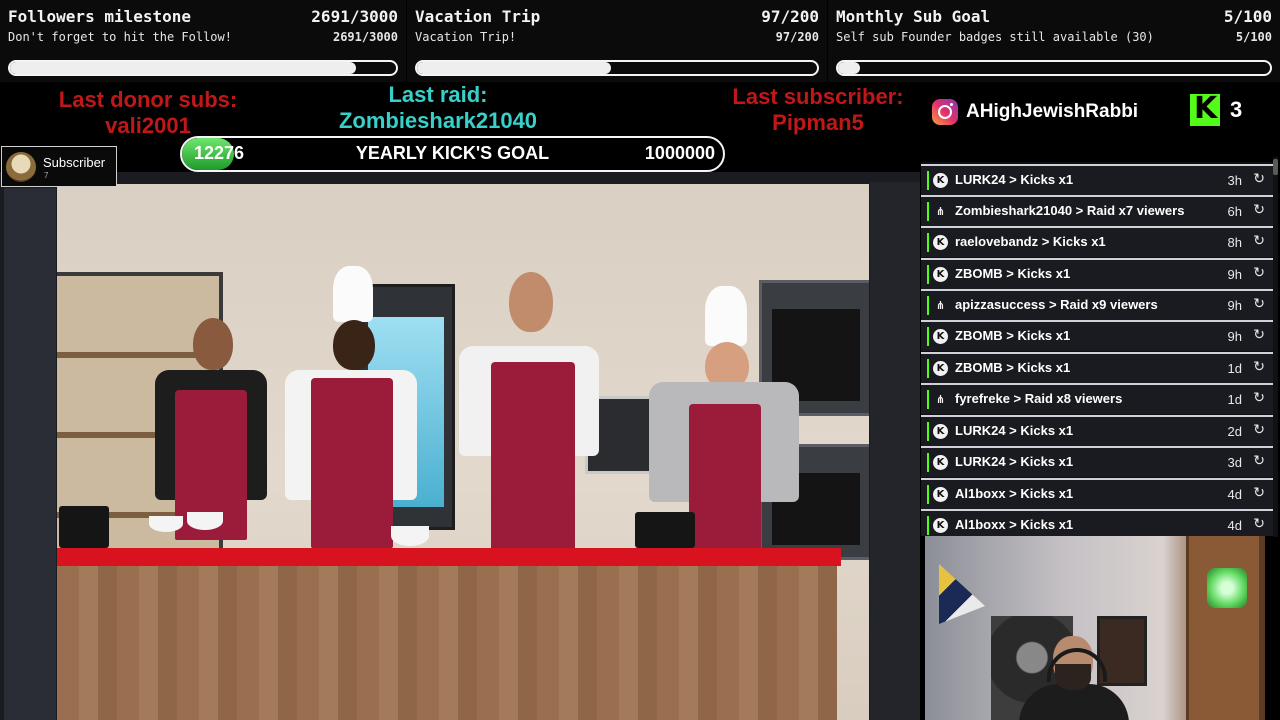 The width and height of the screenshot is (1280, 720). I want to click on last-donor-info: Last donor subs: vali2001, so click(148, 113).